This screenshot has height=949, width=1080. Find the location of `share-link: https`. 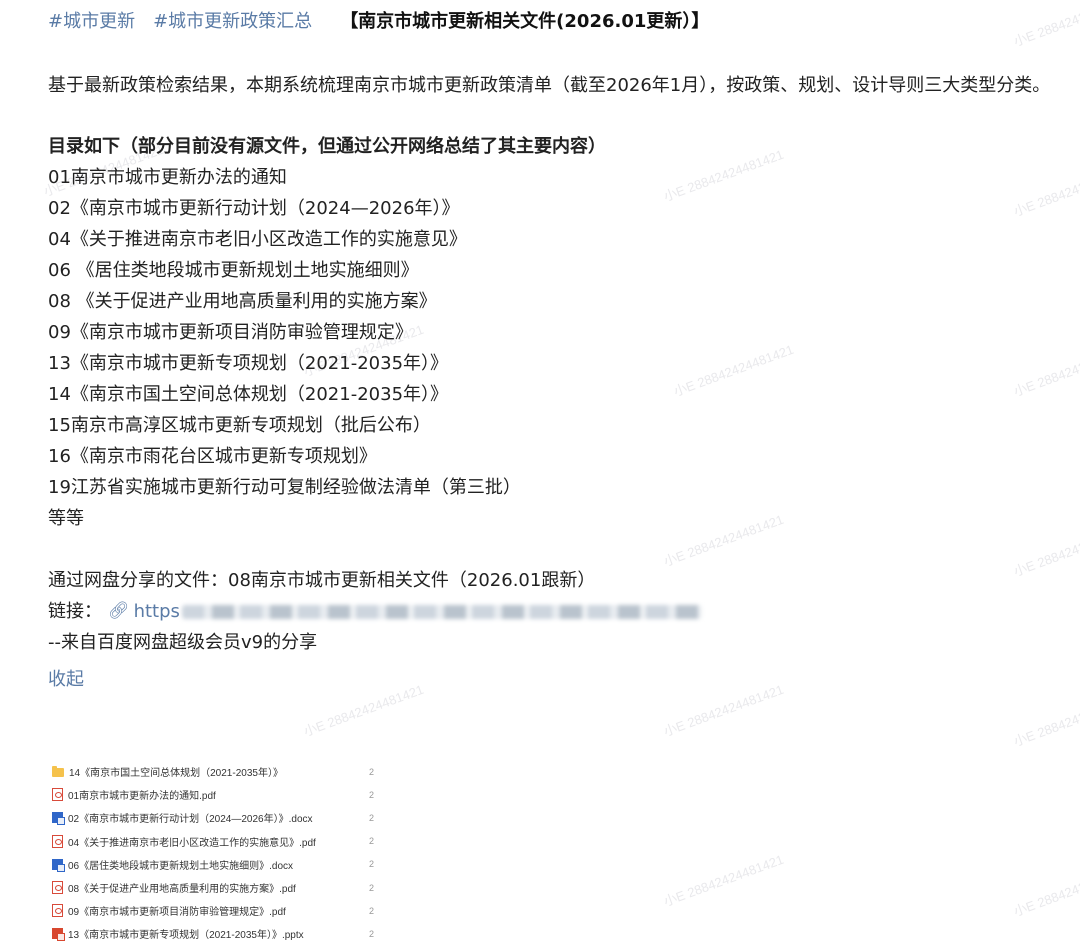

share-link: https is located at coordinates (157, 611).